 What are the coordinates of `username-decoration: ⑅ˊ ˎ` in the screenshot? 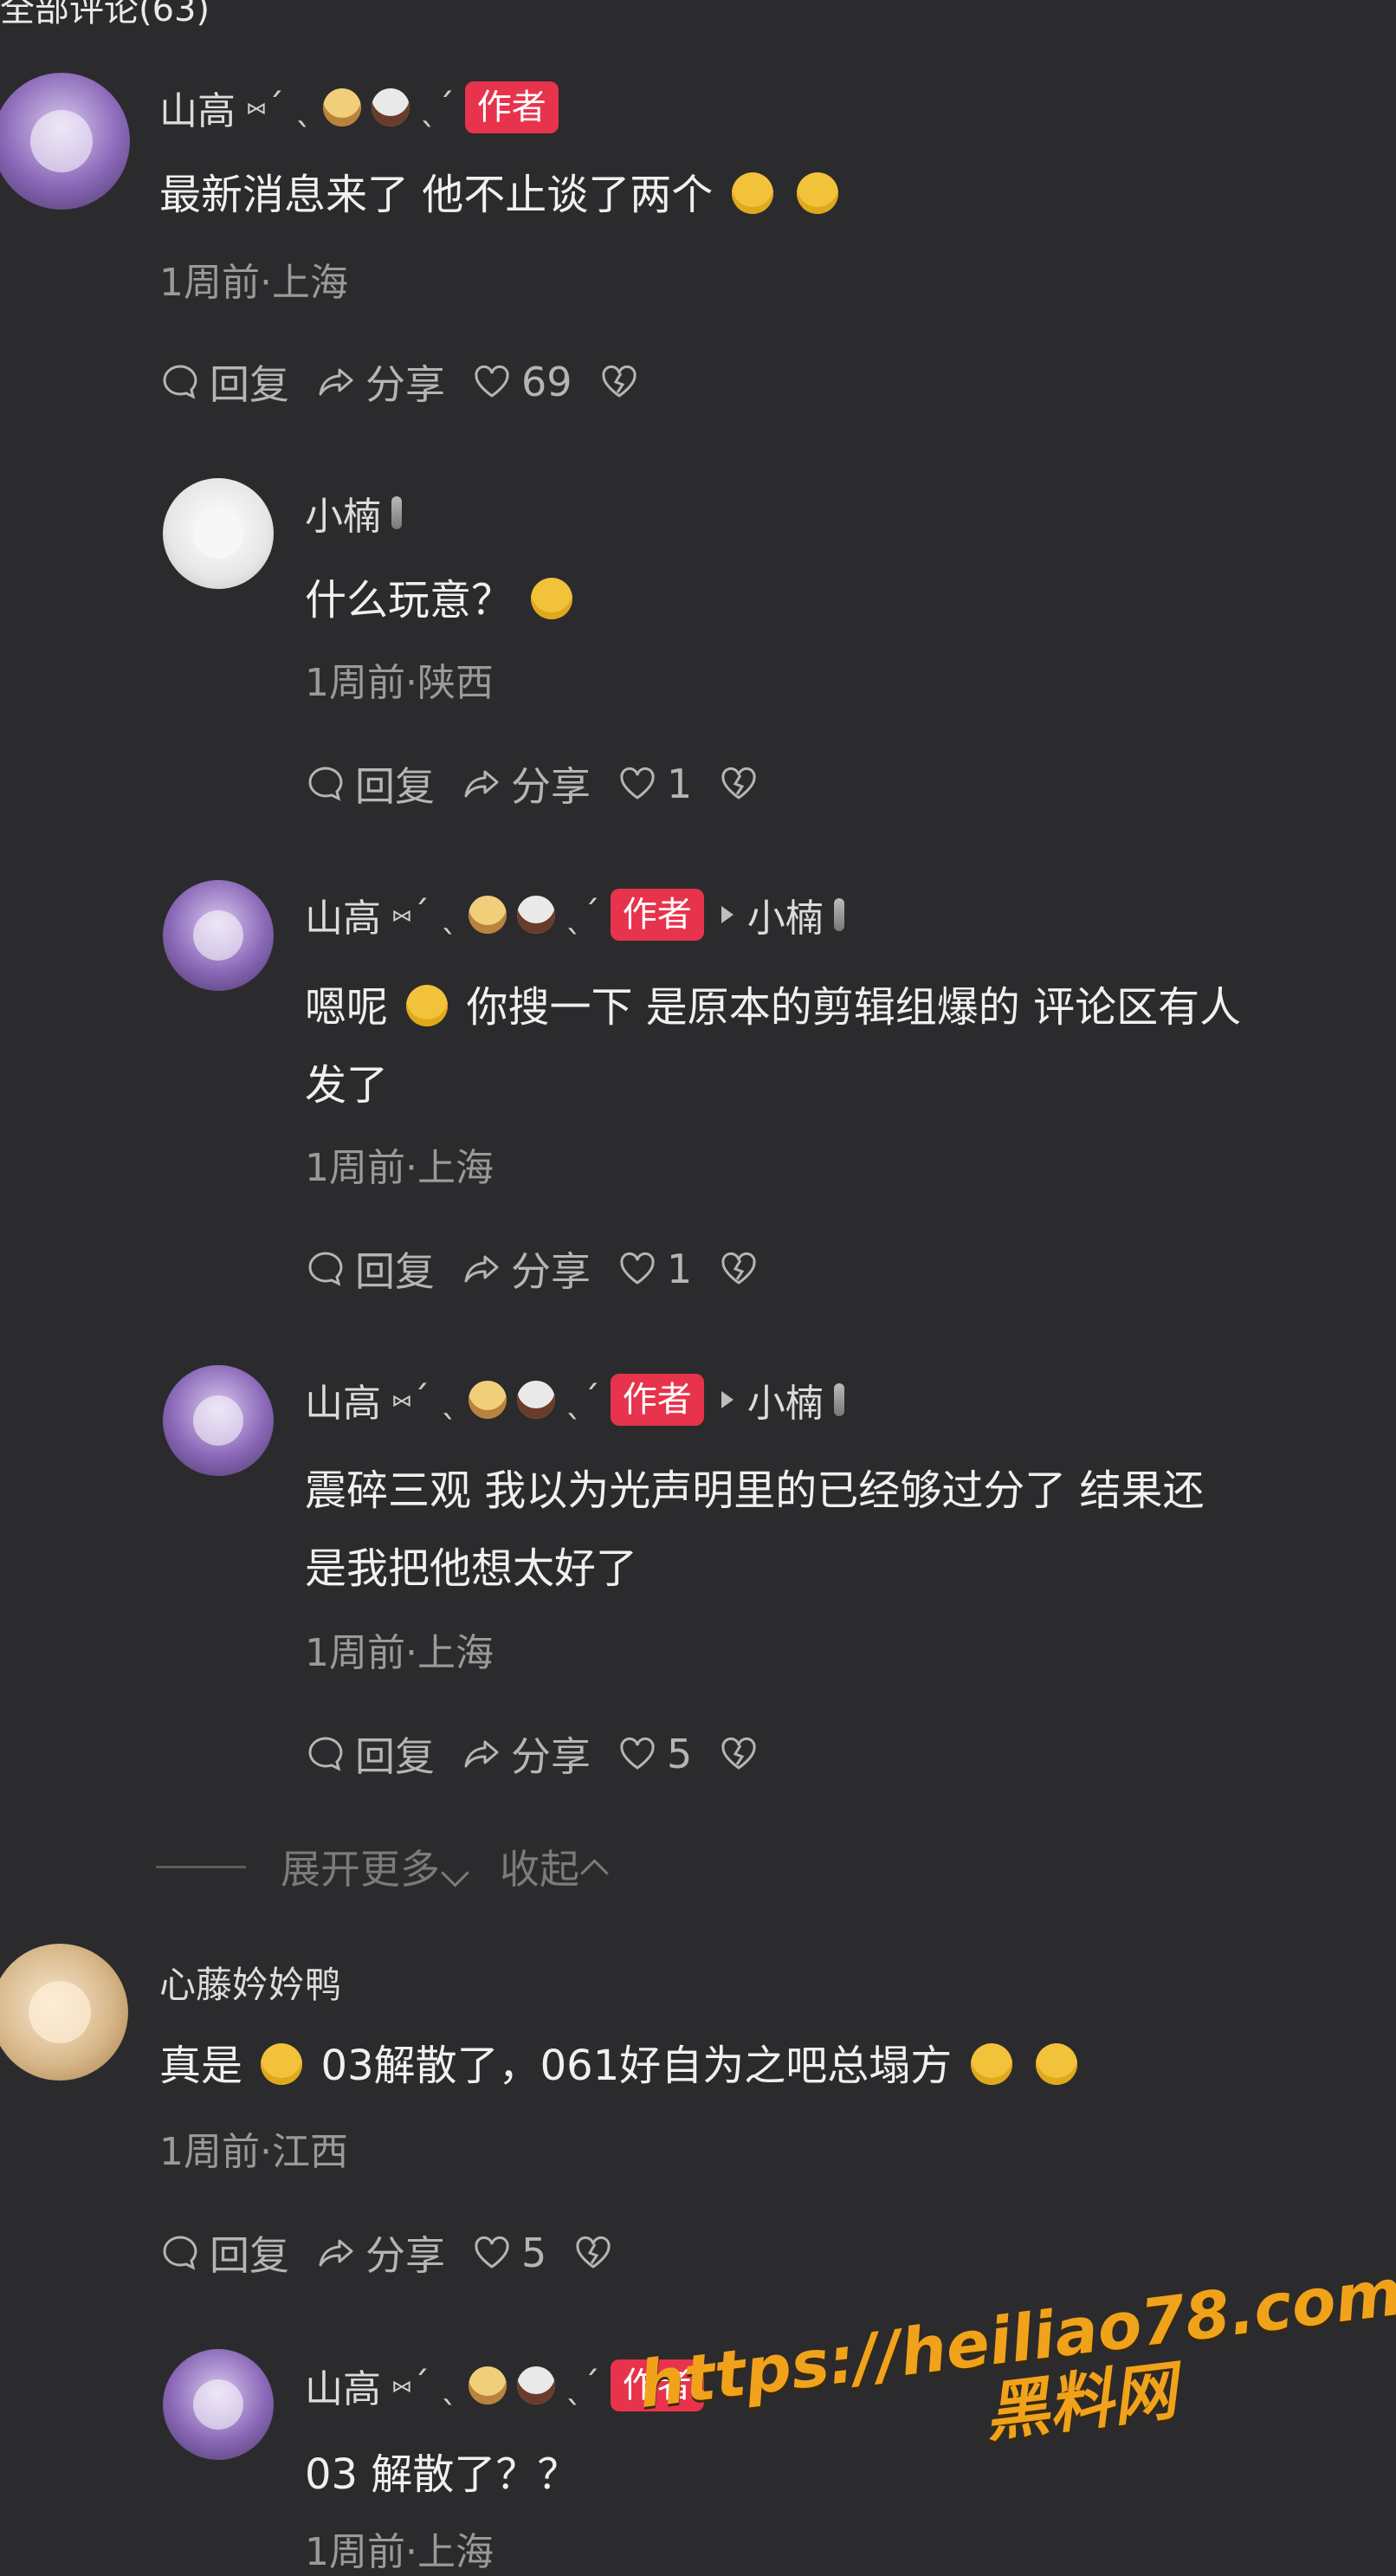 It's located at (424, 1400).